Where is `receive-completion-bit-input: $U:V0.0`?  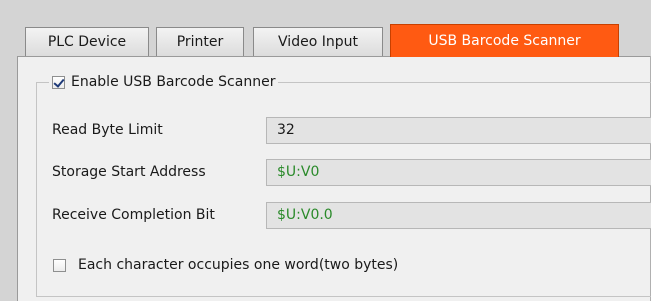 receive-completion-bit-input: $U:V0.0 is located at coordinates (458, 215).